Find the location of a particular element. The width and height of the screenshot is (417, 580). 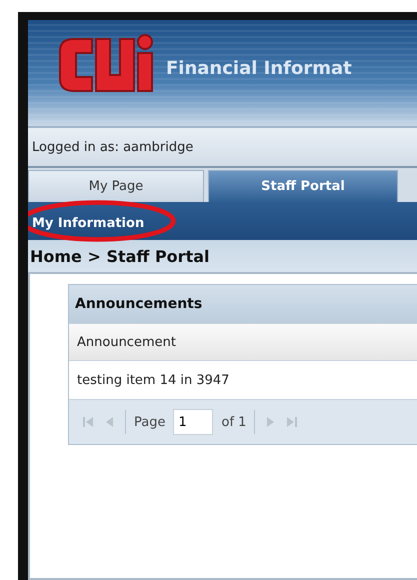

tab: Staff Portal is located at coordinates (303, 186).